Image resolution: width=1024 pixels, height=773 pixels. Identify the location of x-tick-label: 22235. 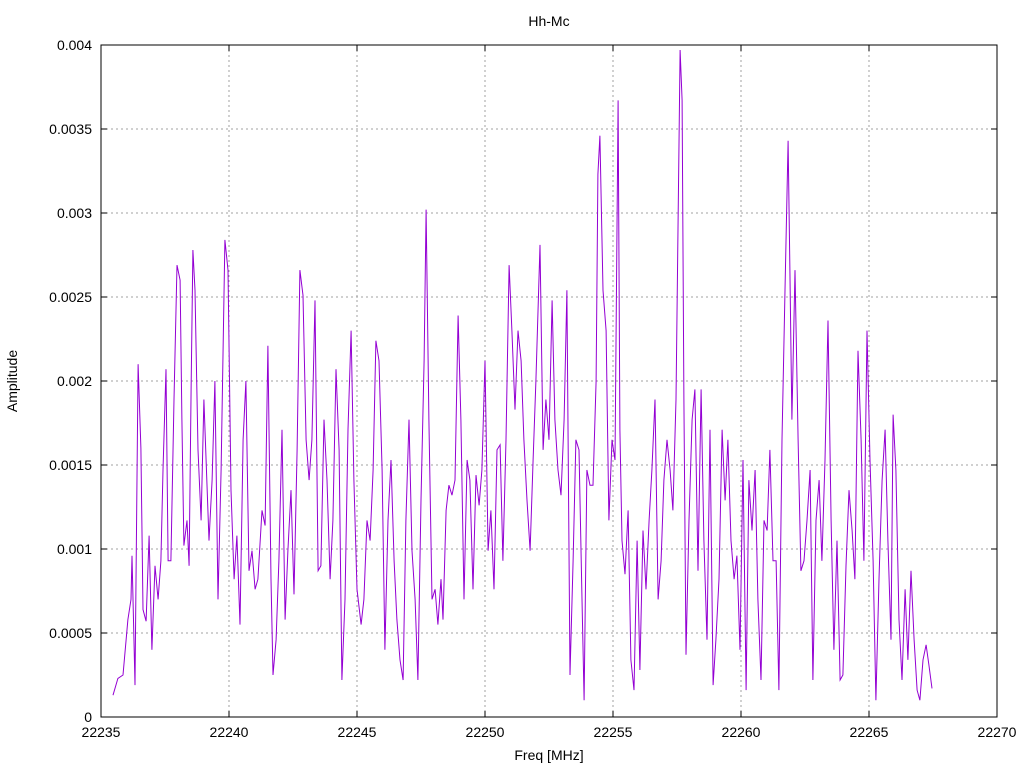
(101, 732).